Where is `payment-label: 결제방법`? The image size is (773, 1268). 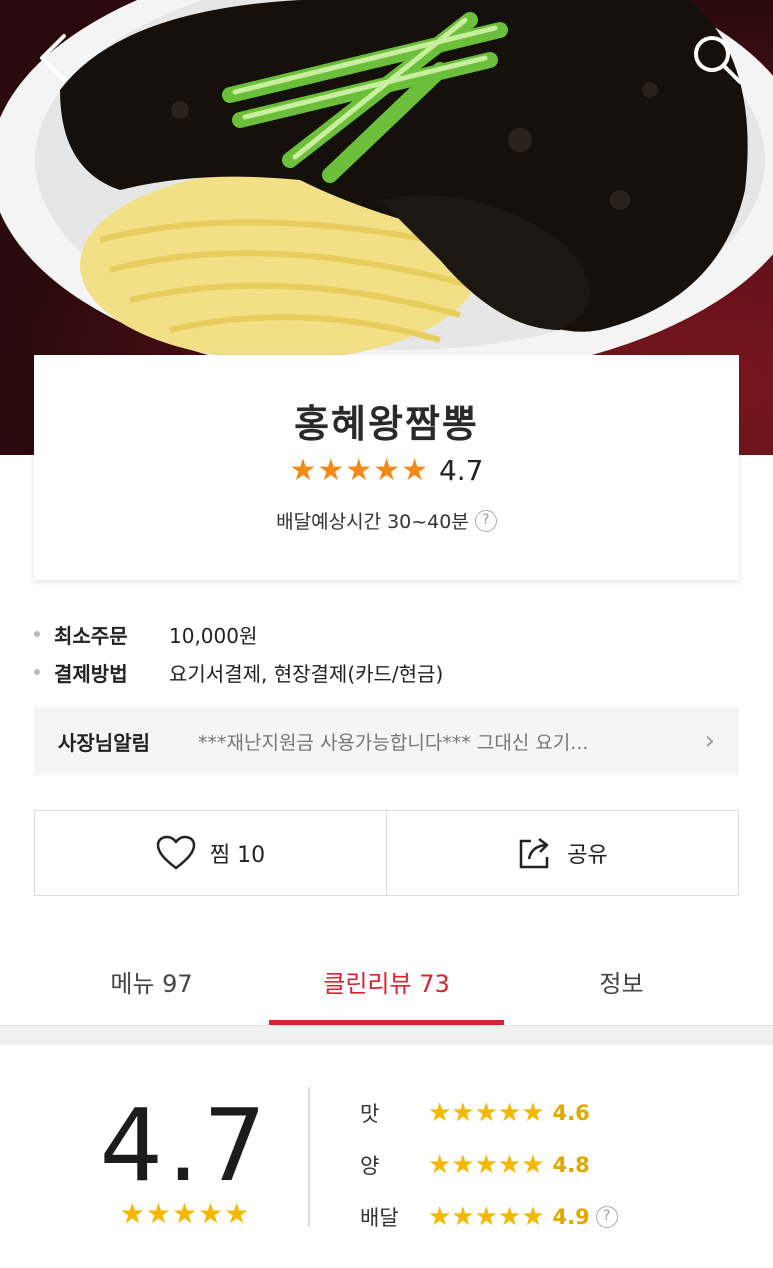
payment-label: 결제방법 is located at coordinates (91, 673).